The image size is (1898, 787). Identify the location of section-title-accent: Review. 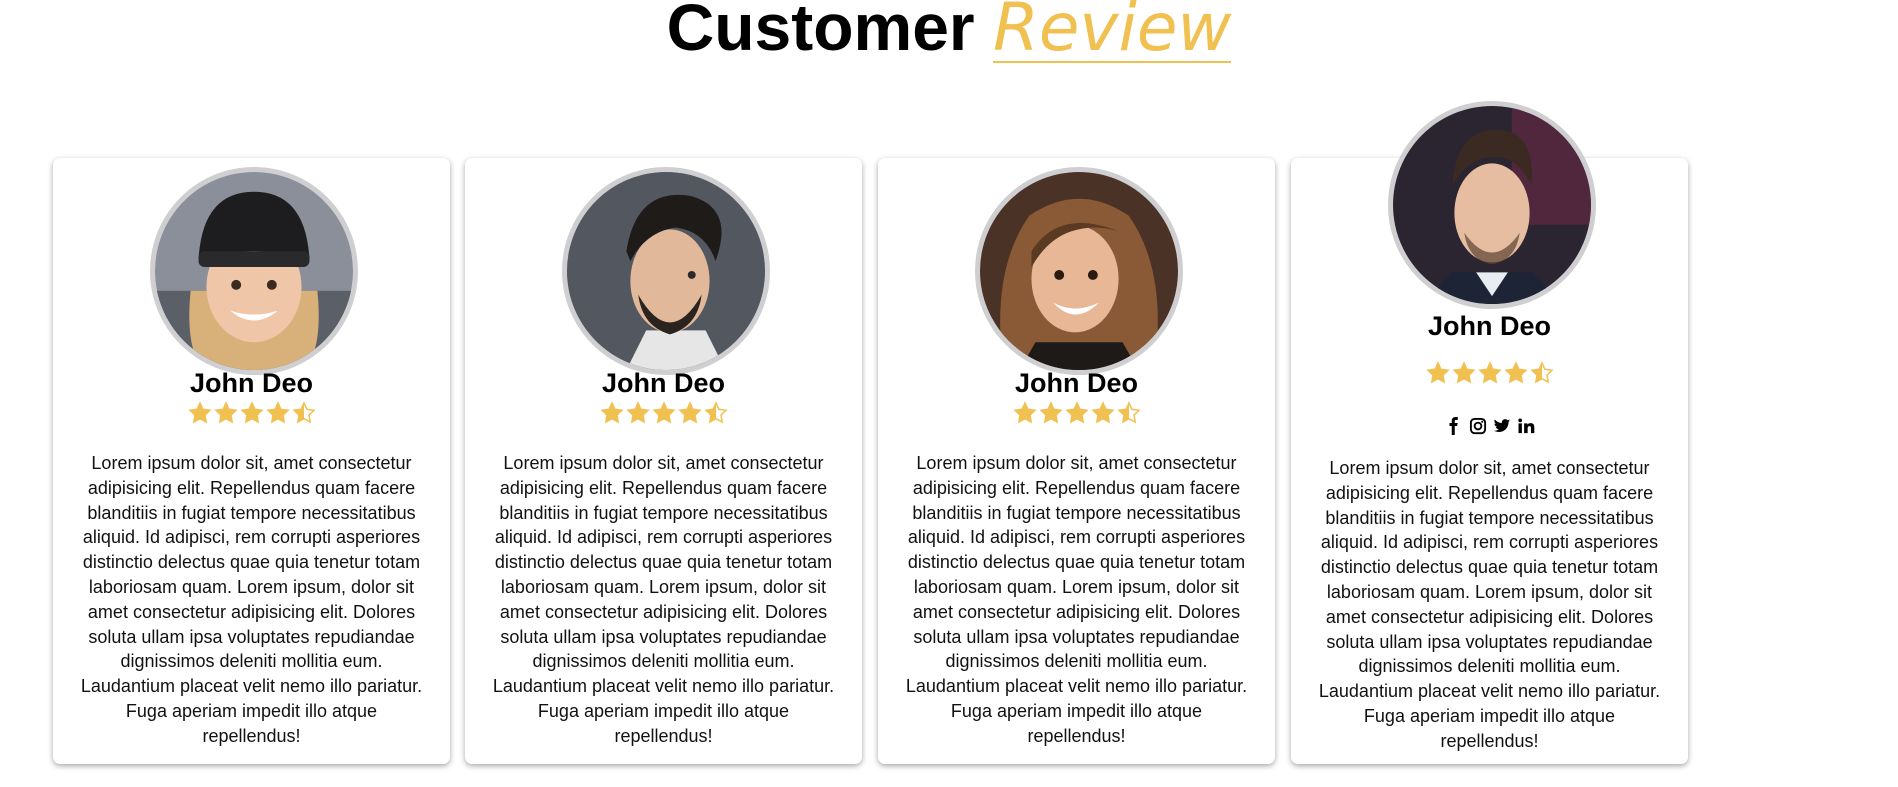
(1112, 31).